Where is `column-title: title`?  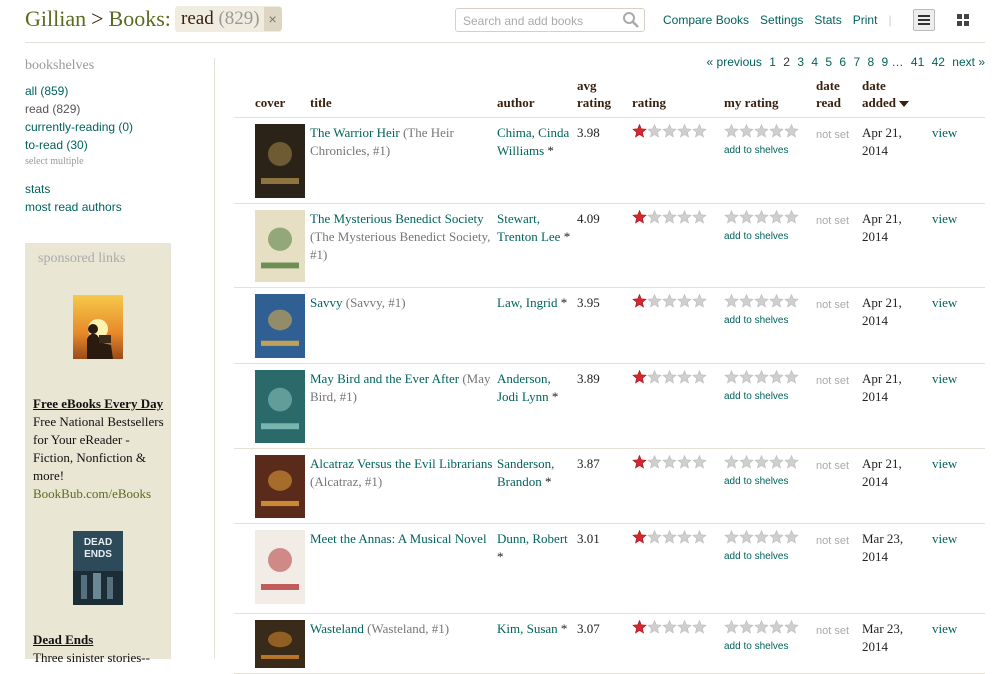
column-title: title is located at coordinates (321, 102).